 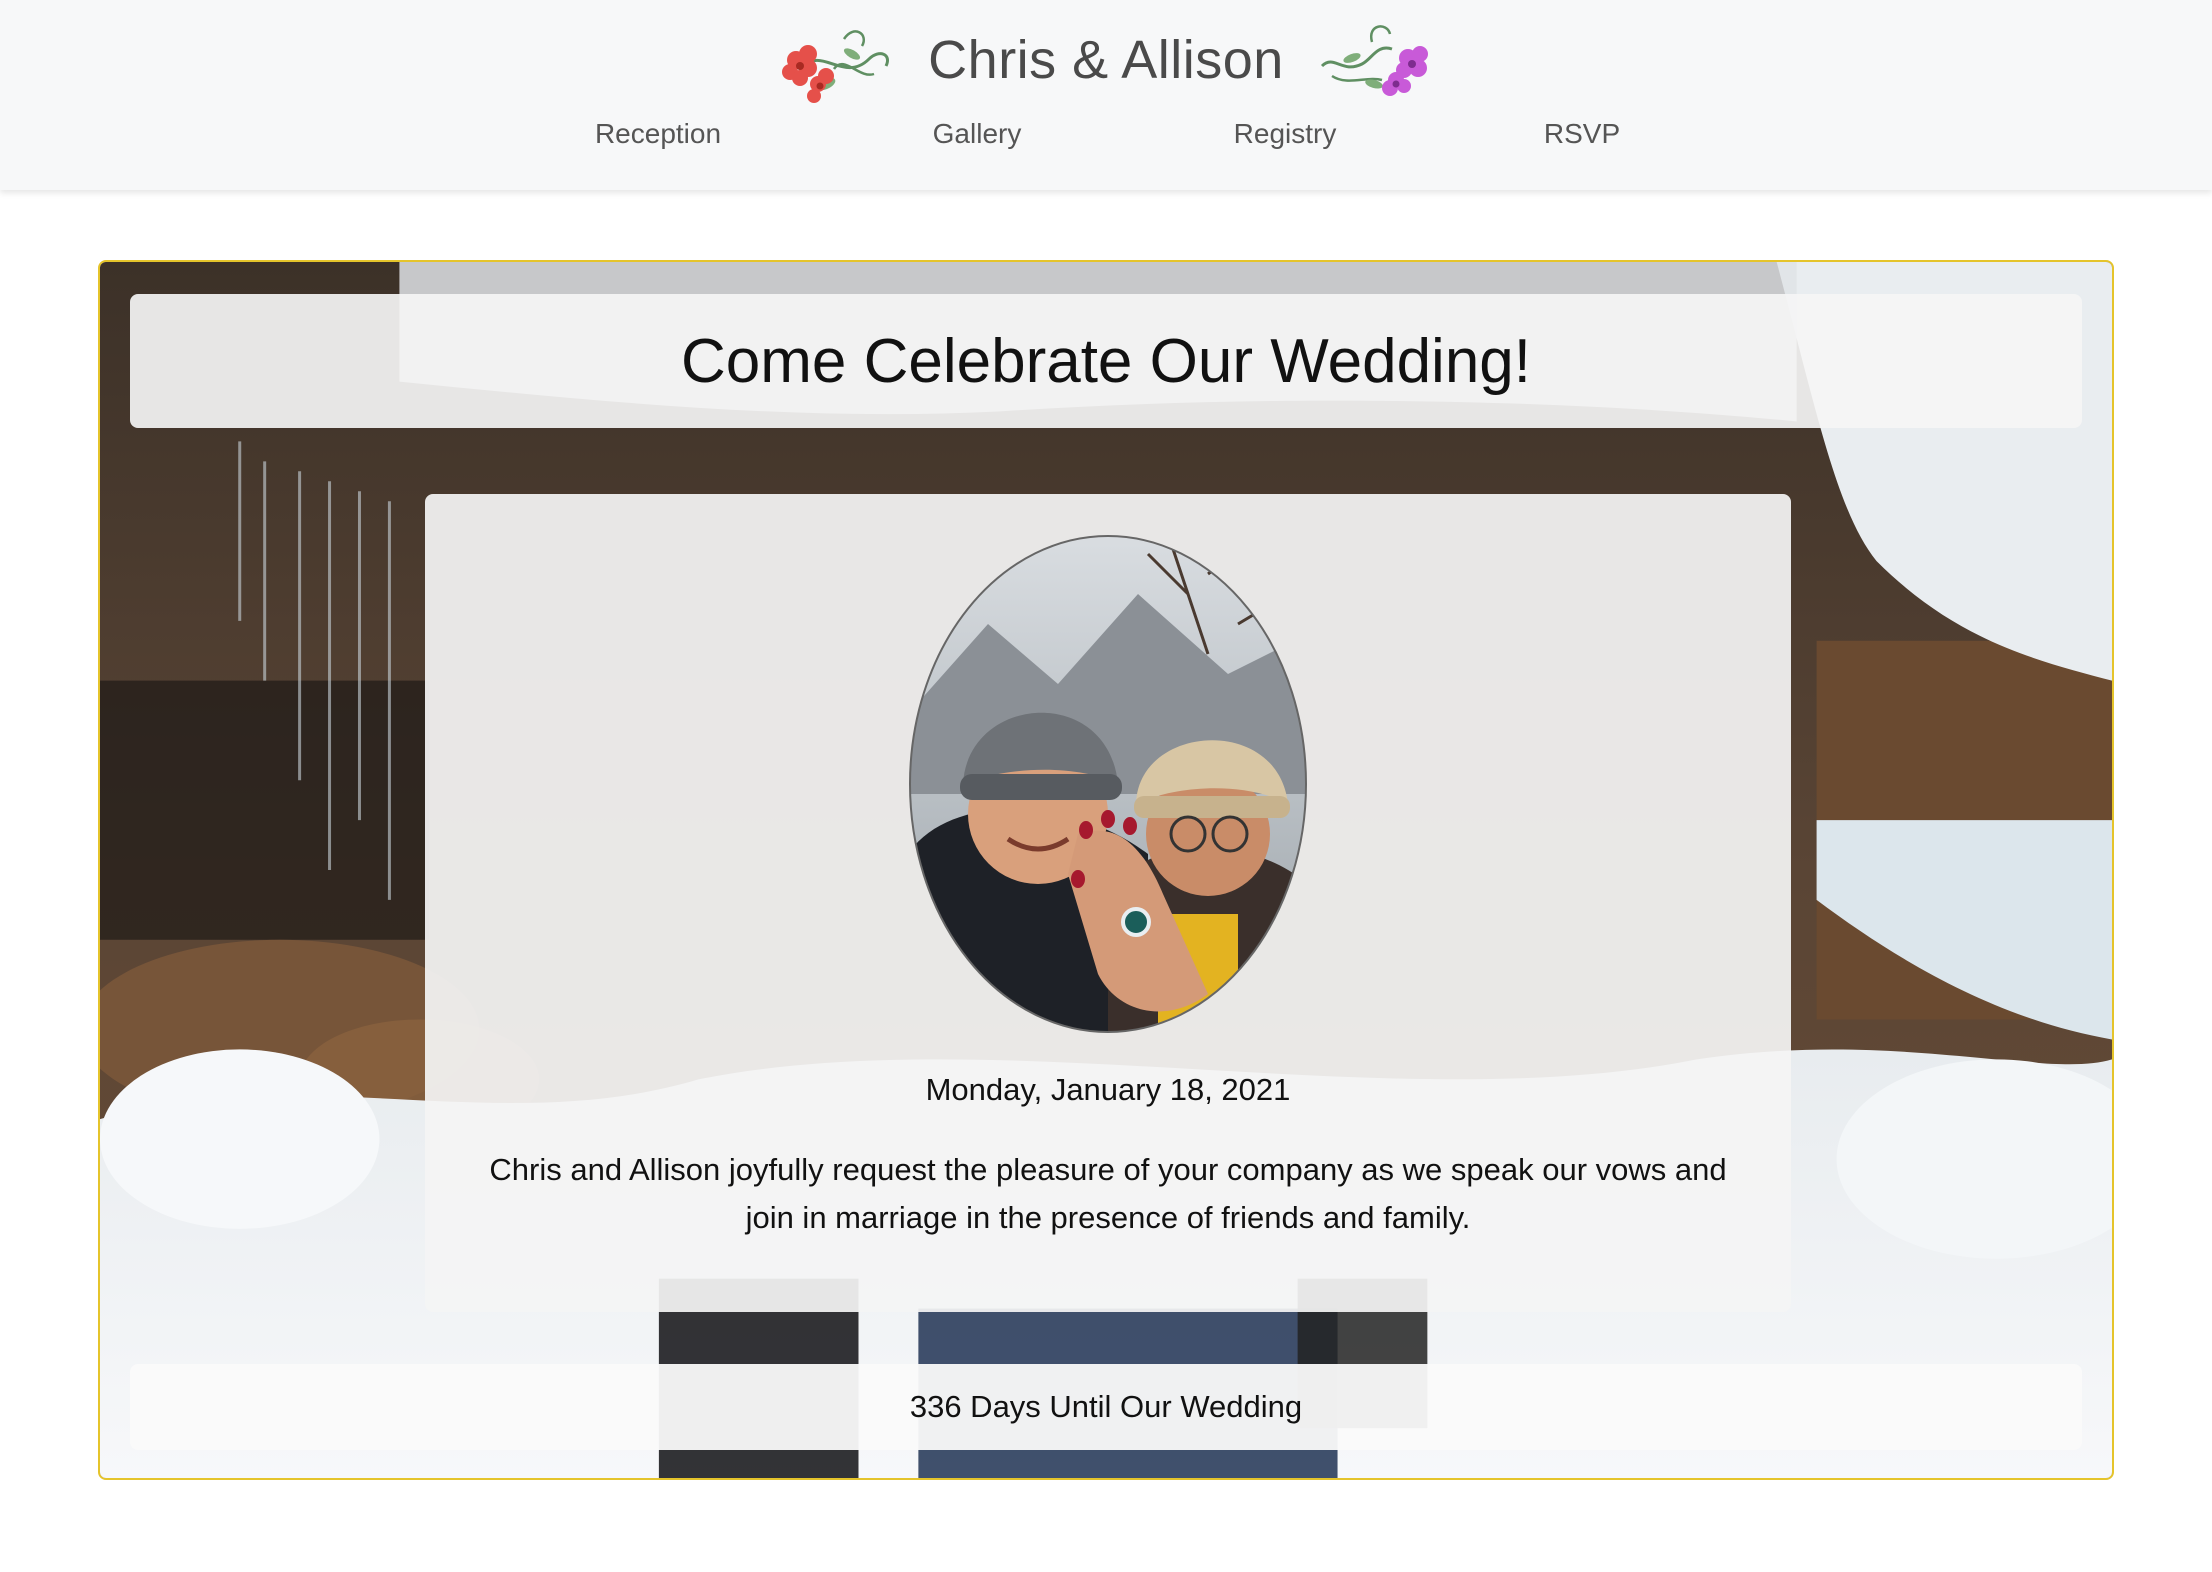 I want to click on nav-gallery: Gallery, so click(x=977, y=134).